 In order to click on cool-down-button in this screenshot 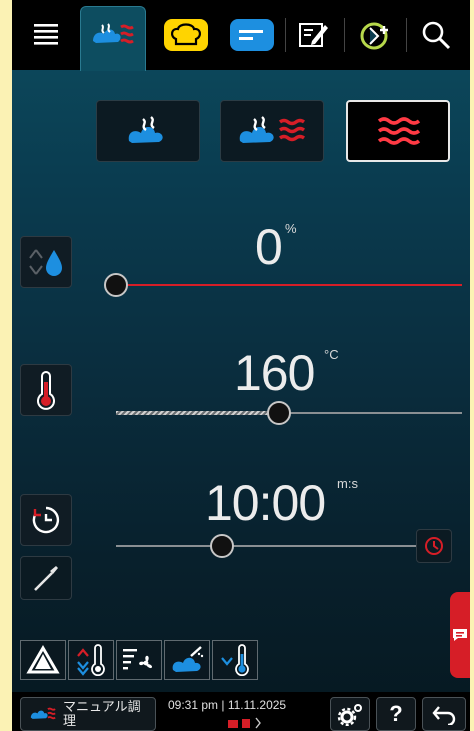, I will do `click(91, 660)`.